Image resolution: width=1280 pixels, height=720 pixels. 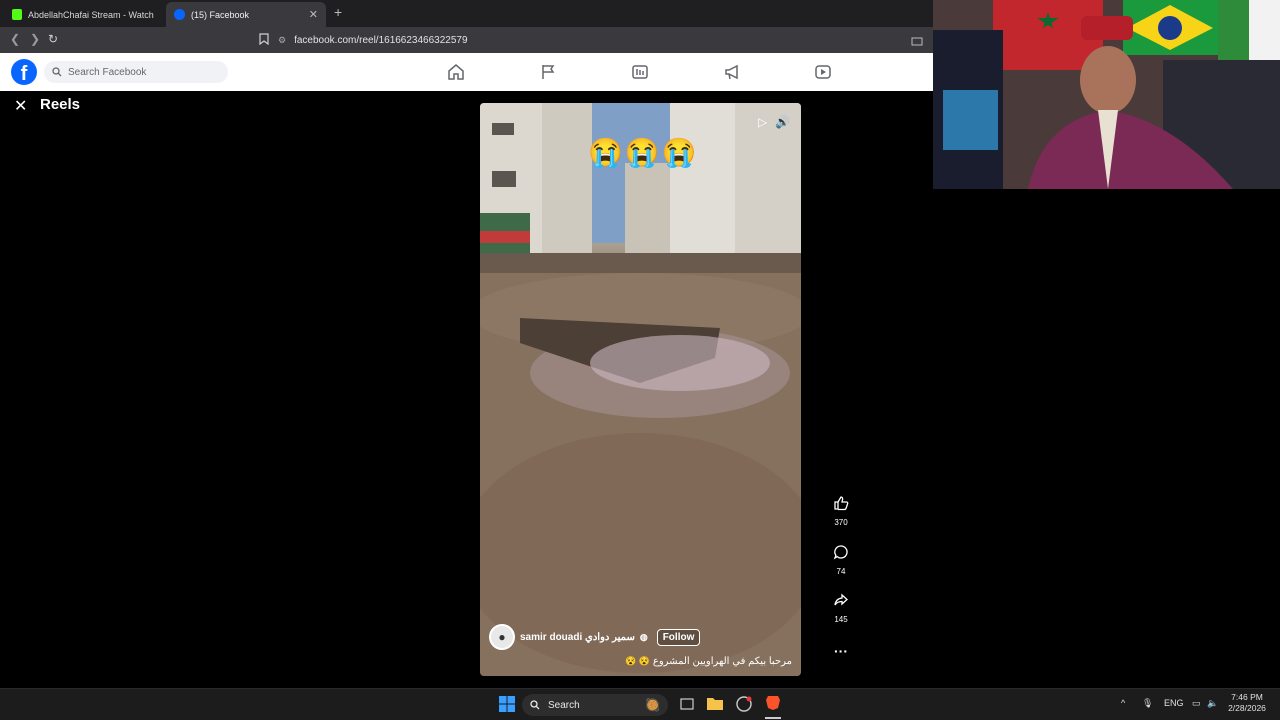 I want to click on new-tab-button: +, so click(x=338, y=12).